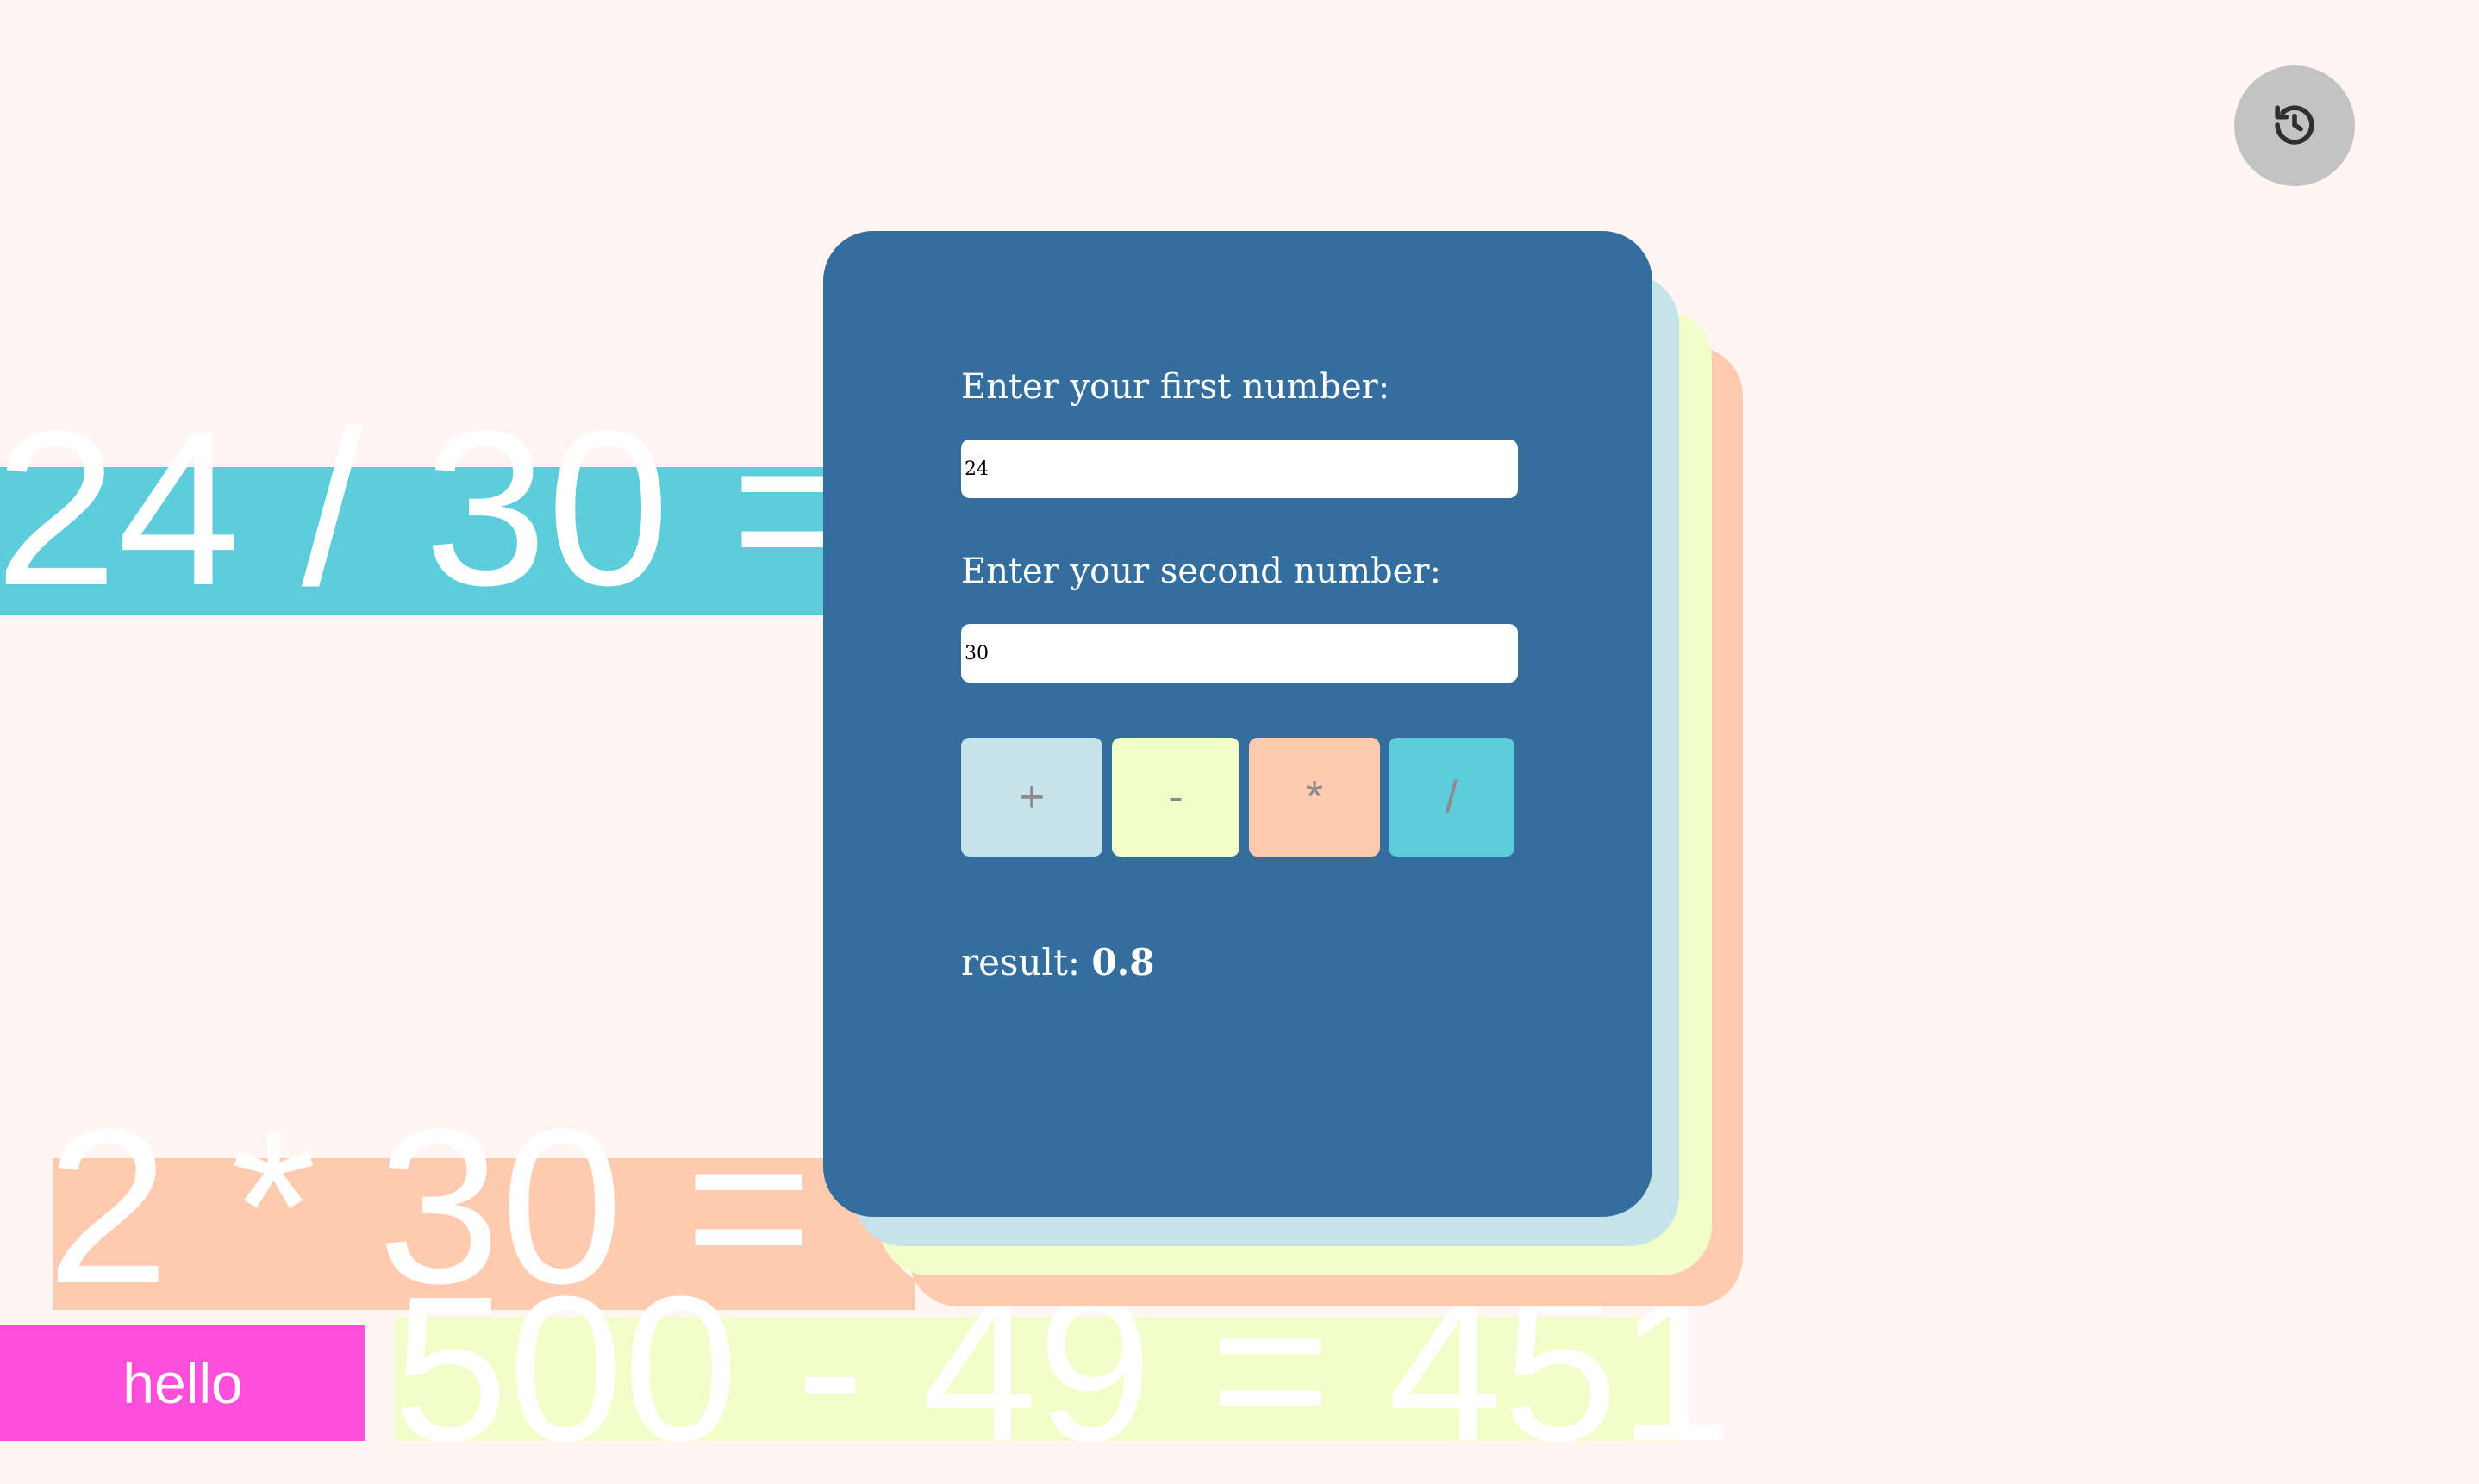 This screenshot has height=1484, width=2479. What do you see at coordinates (1201, 572) in the screenshot?
I see `second-number-label: Enter your second number:` at bounding box center [1201, 572].